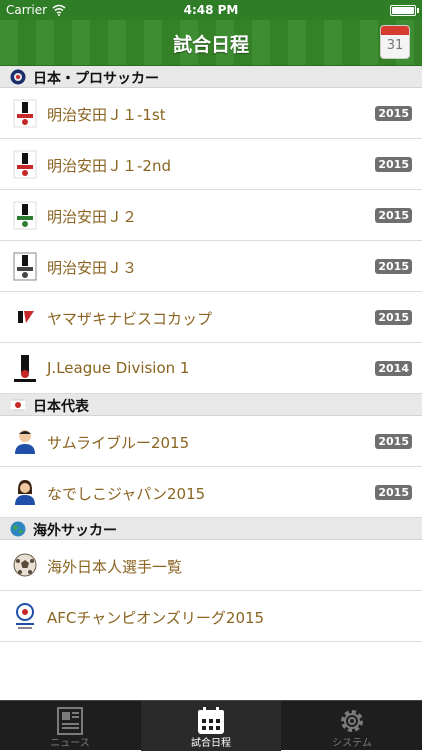 This screenshot has width=422, height=751. I want to click on list-item-j2: 明治安田Ｊ２ 2015, so click(211, 215).